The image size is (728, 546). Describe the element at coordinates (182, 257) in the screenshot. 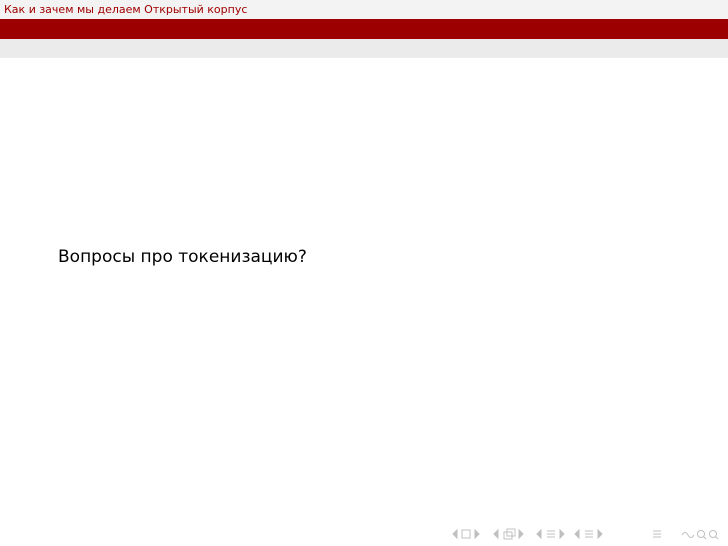

I see `slide-body-text: Вопросы про токенизацию?` at that location.